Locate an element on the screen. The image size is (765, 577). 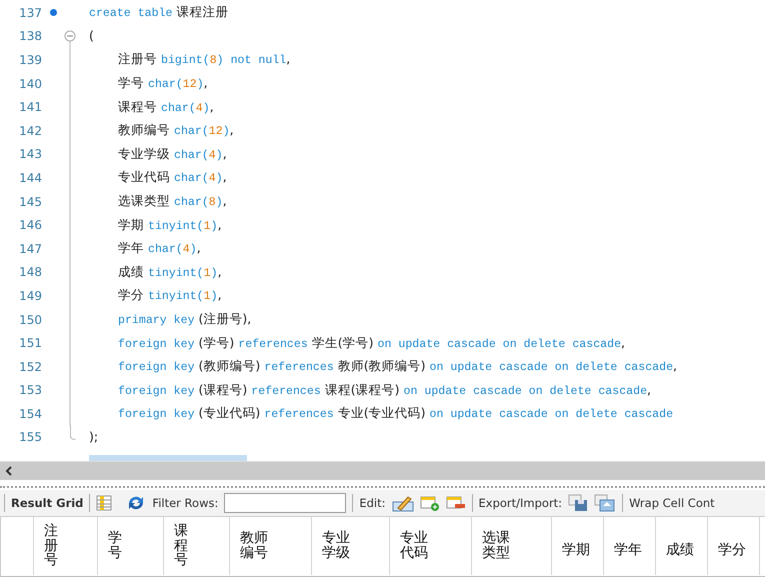
add-row-icon is located at coordinates (430, 503).